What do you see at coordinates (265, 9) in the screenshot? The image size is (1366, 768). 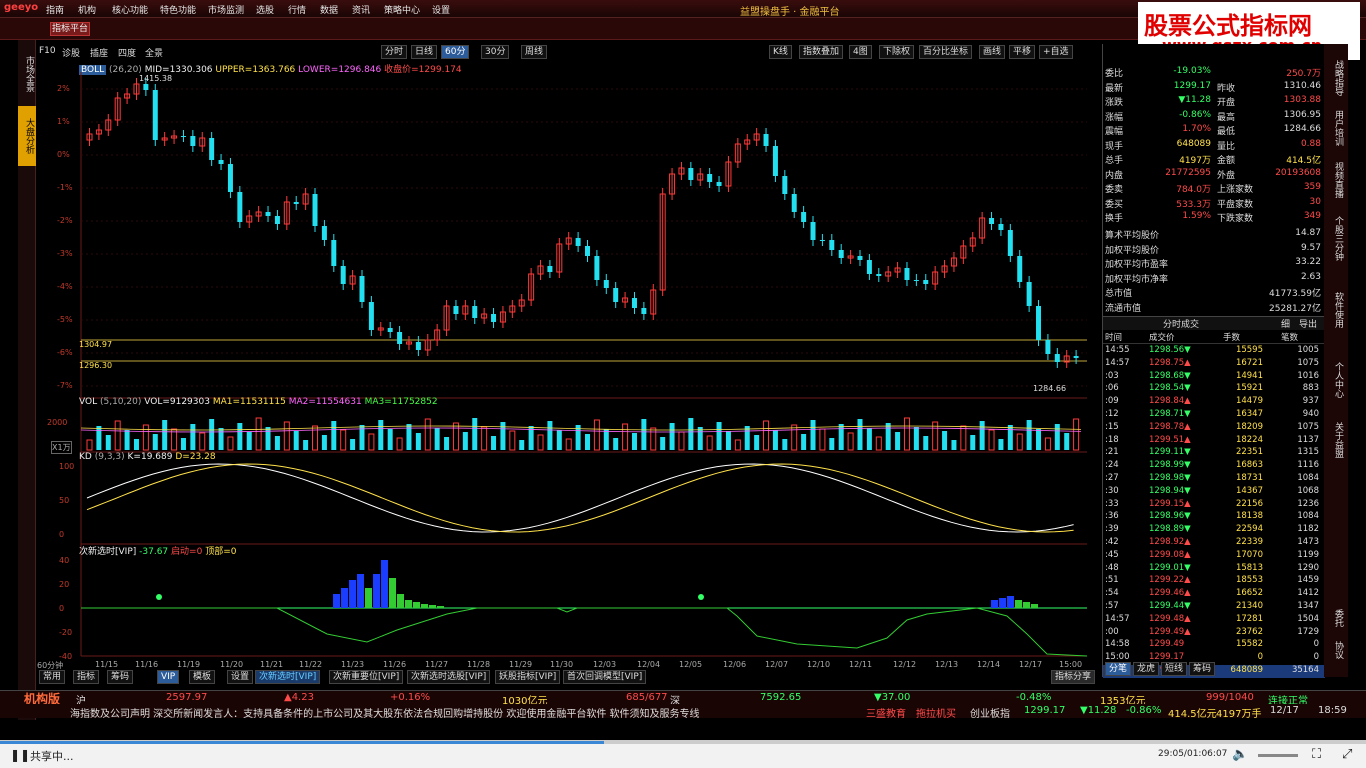 I see `menu-item-5: 选股` at bounding box center [265, 9].